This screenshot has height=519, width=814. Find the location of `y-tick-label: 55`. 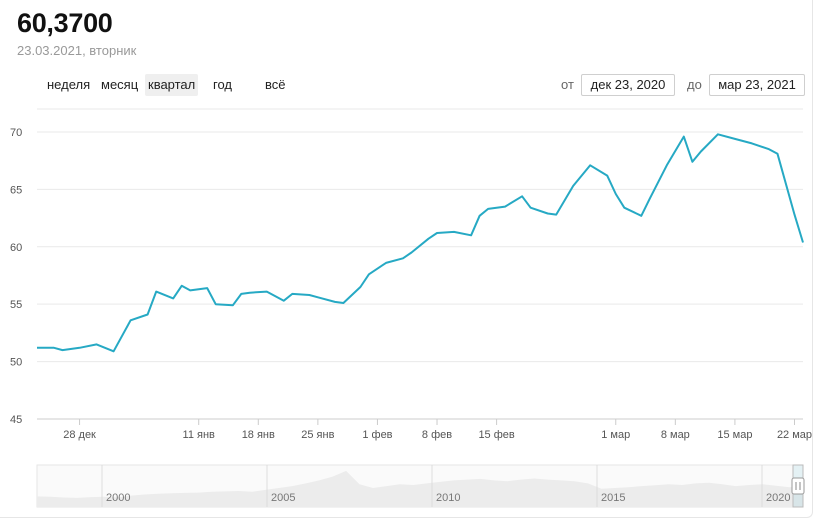

y-tick-label: 55 is located at coordinates (16, 305).